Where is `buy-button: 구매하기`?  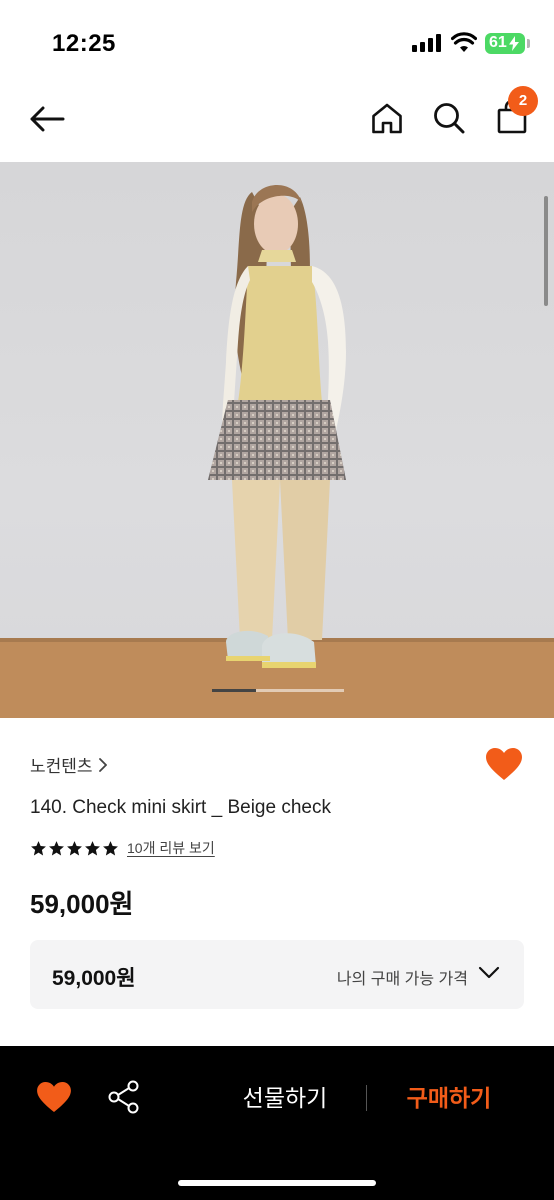
buy-button: 구매하기 is located at coordinates (449, 1098).